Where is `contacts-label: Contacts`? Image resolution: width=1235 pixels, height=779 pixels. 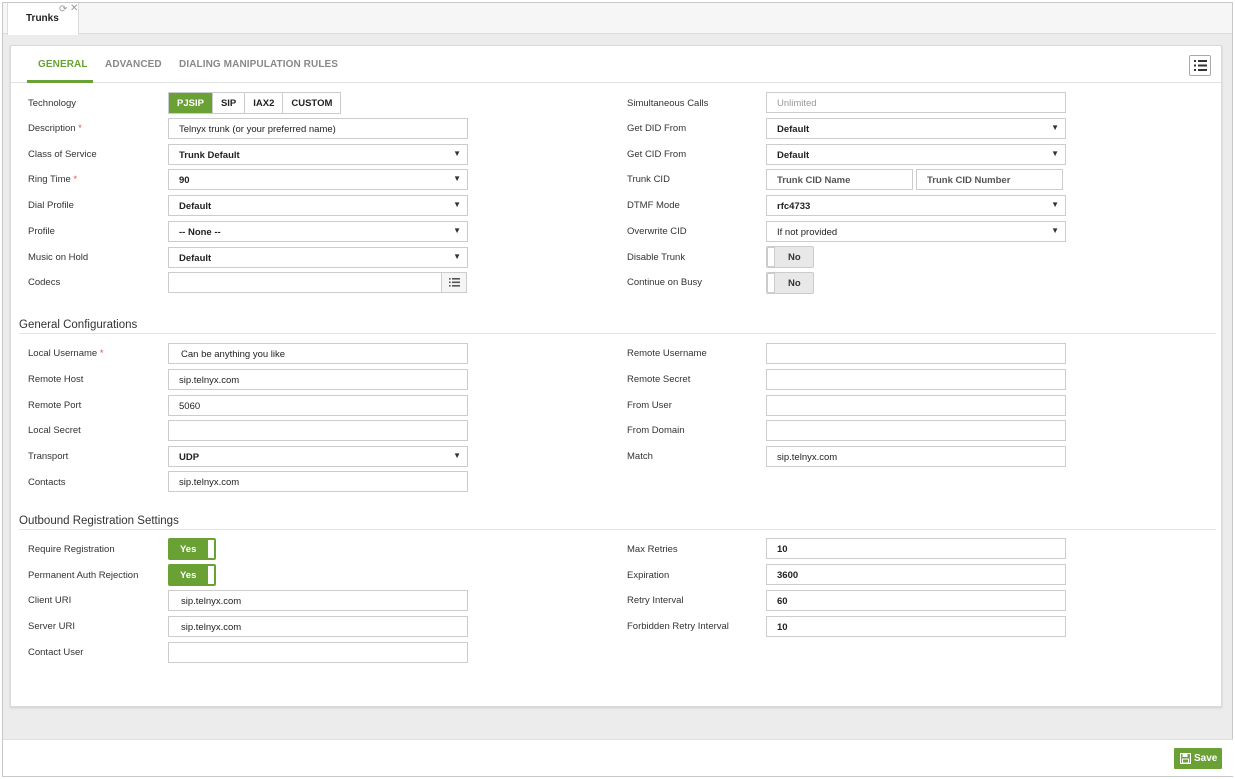
contacts-label: Contacts is located at coordinates (47, 482).